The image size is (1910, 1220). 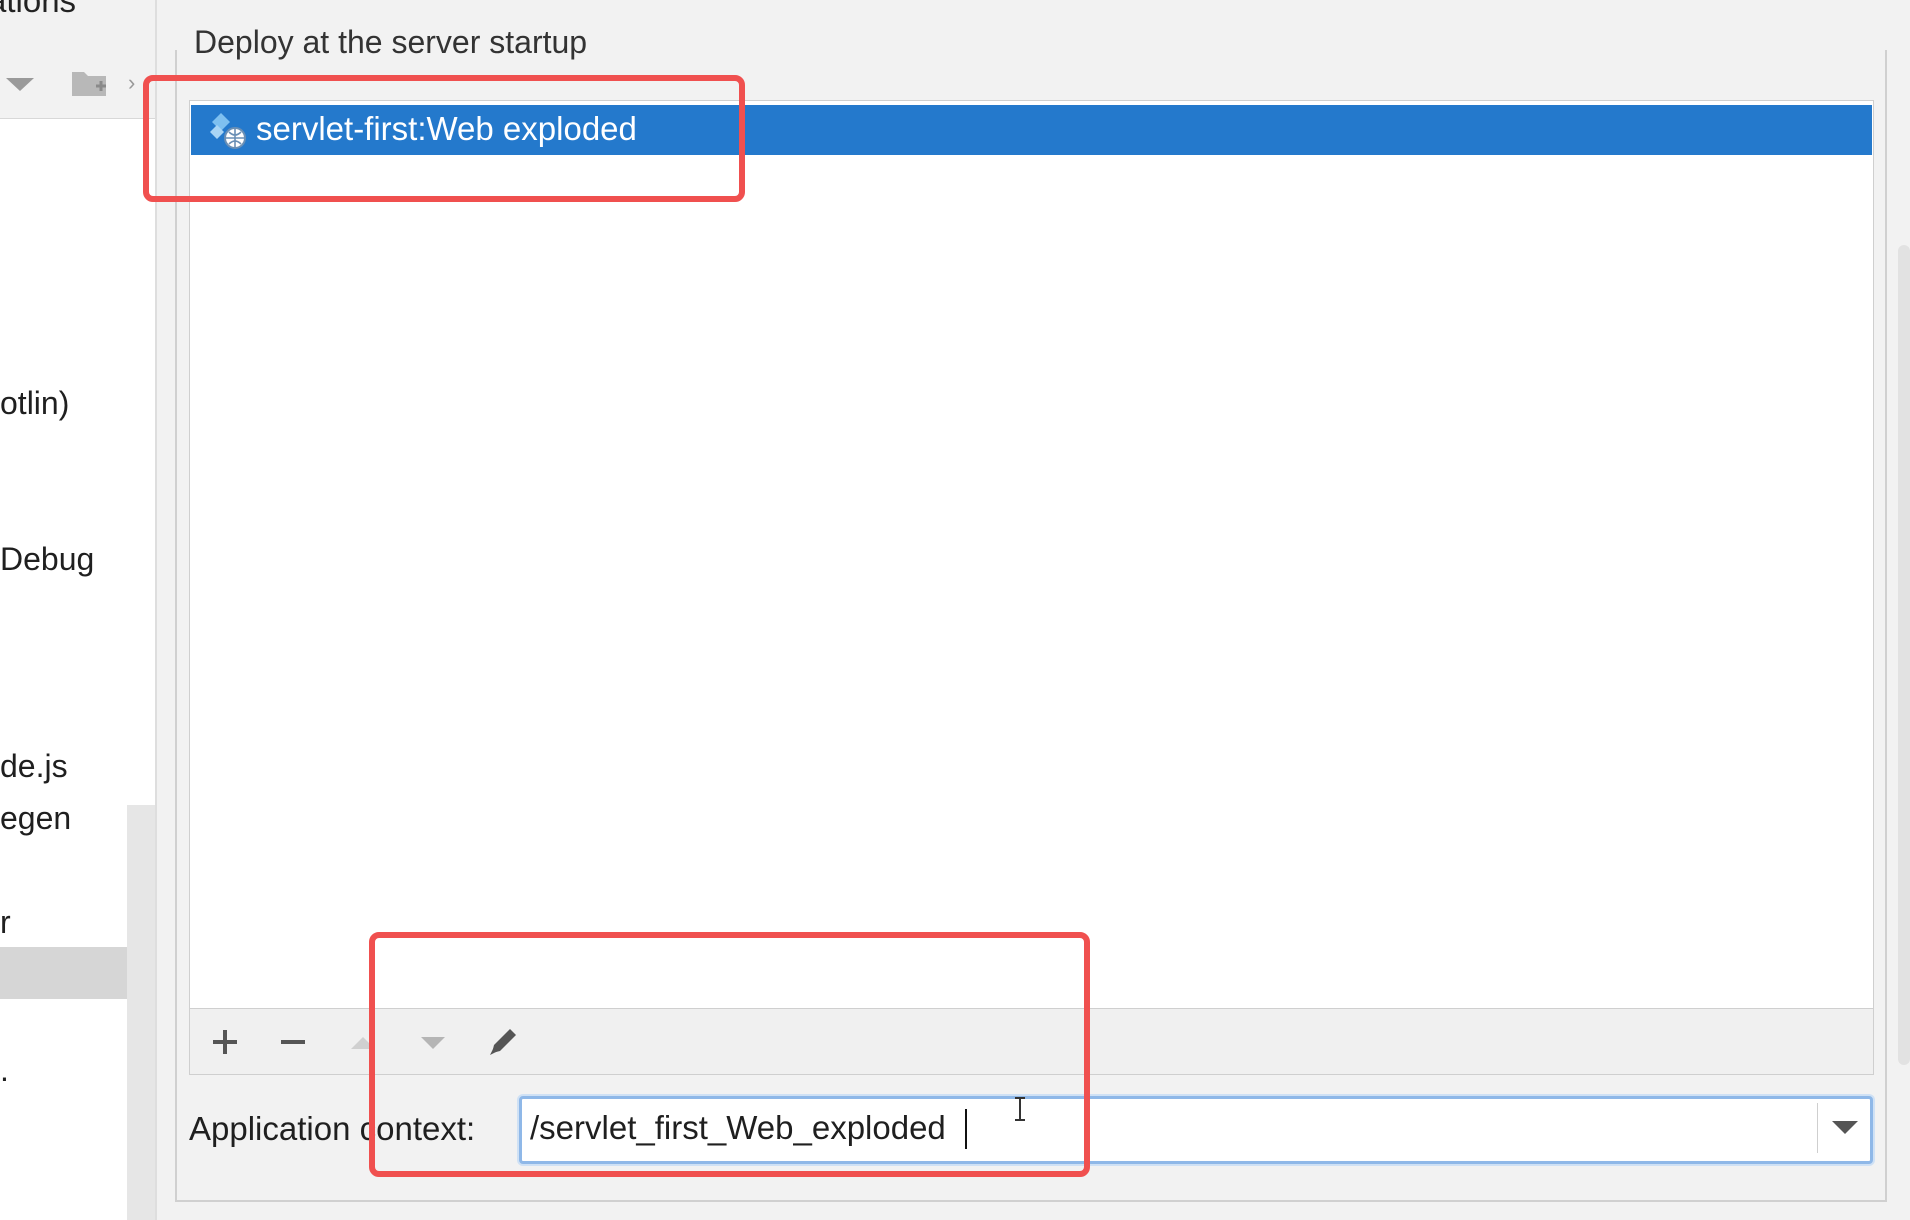 What do you see at coordinates (34, 403) in the screenshot?
I see `sidebar-item-kotlin: otlin)` at bounding box center [34, 403].